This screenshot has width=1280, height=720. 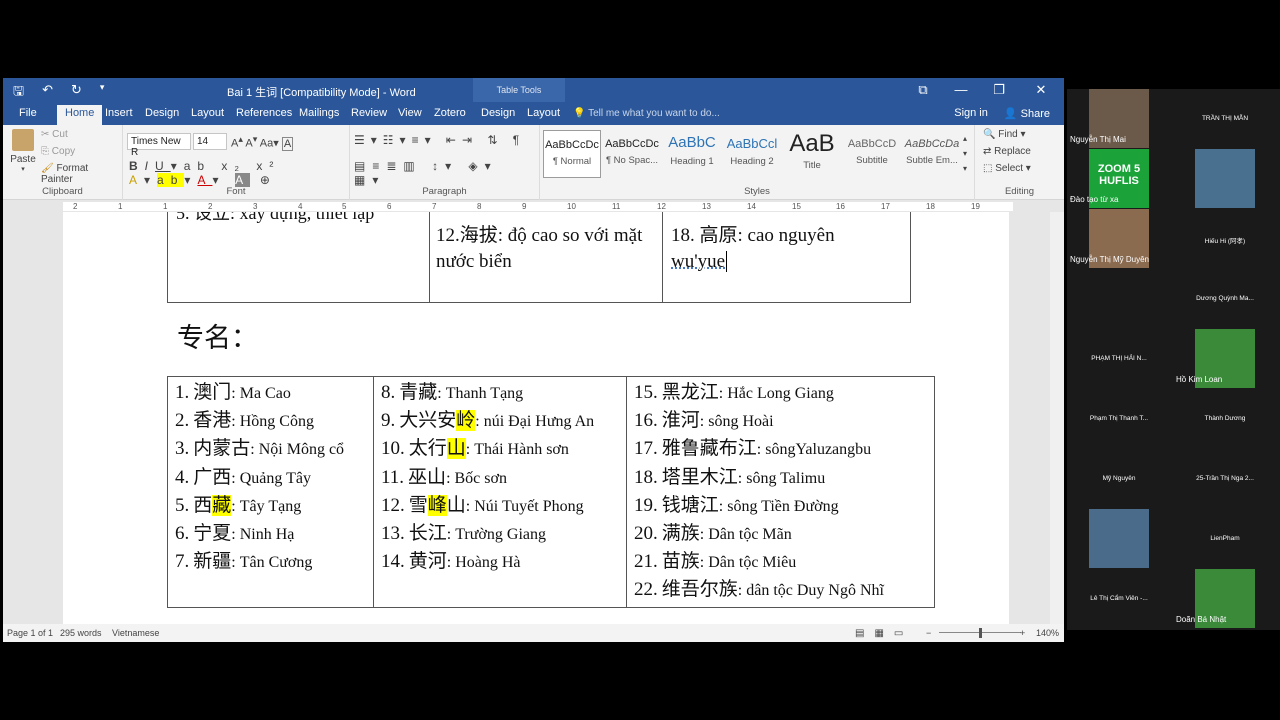 I want to click on top-cell-3: 18. 高原: cao nguyên wu'yue, so click(x=786, y=257).